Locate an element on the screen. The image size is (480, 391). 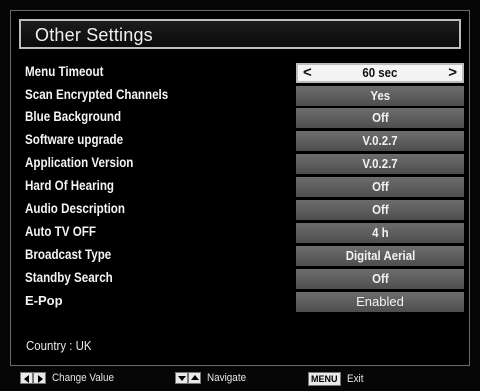
setting-value-selector: < 60 sec > is located at coordinates (380, 73).